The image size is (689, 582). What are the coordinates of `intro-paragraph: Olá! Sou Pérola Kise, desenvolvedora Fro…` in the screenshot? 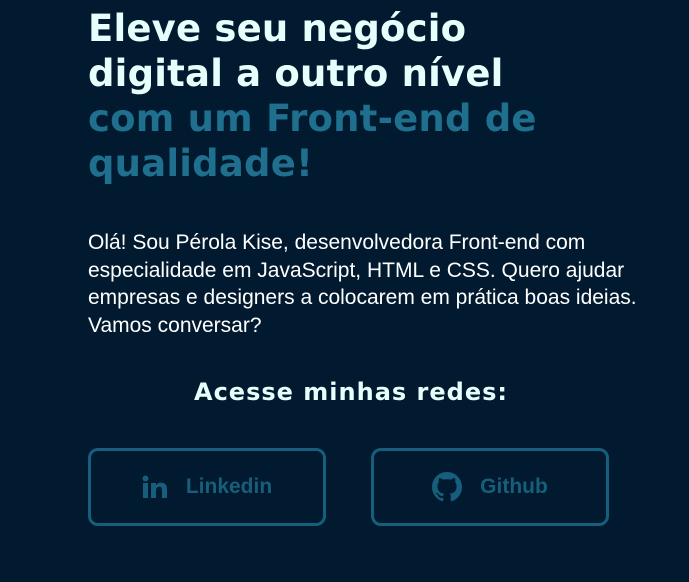 It's located at (362, 284).